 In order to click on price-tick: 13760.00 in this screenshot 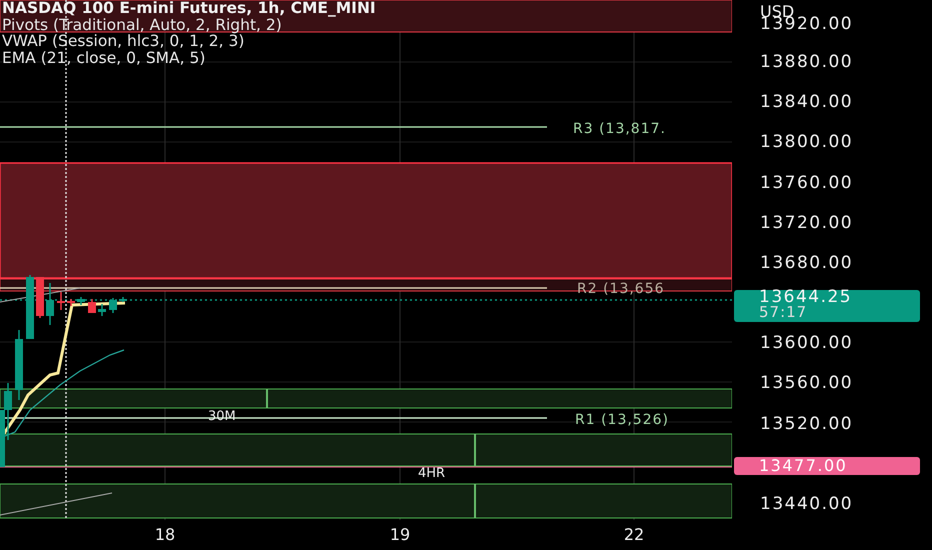, I will do `click(807, 182)`.